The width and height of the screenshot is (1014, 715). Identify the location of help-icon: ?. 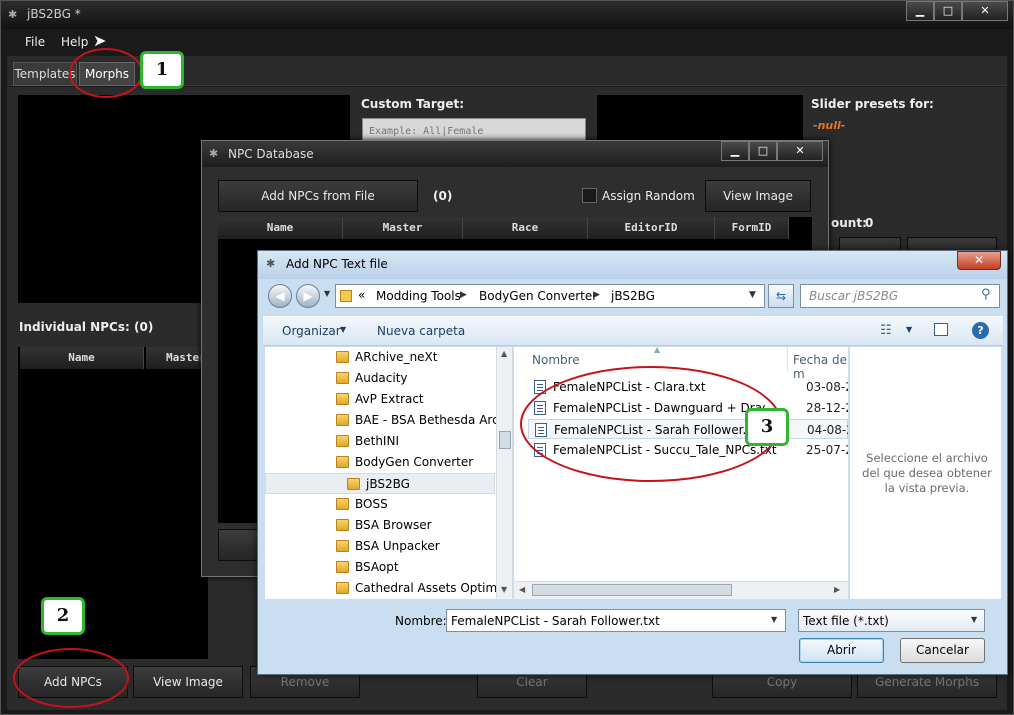
(980, 330).